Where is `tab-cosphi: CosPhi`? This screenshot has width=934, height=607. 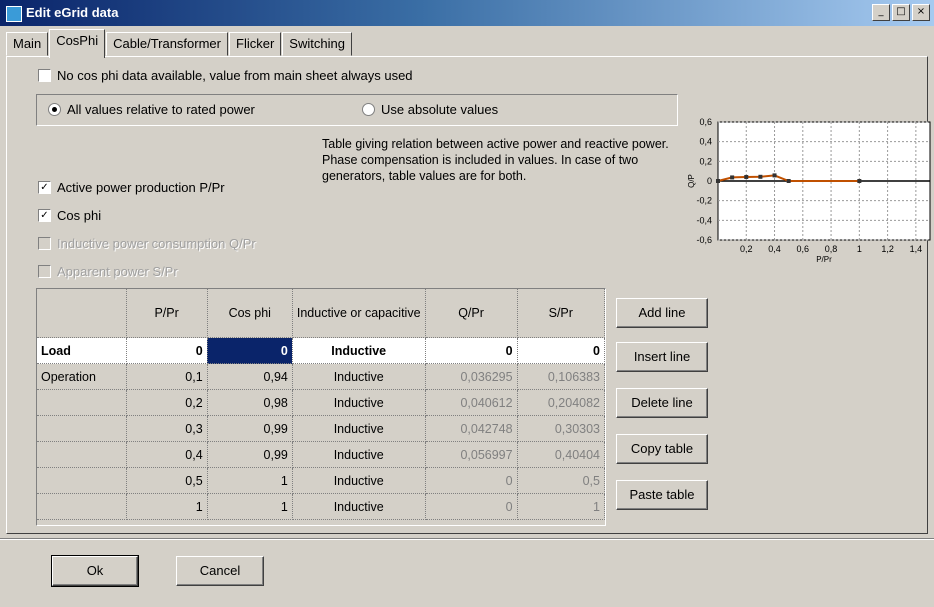
tab-cosphi: CosPhi is located at coordinates (77, 43).